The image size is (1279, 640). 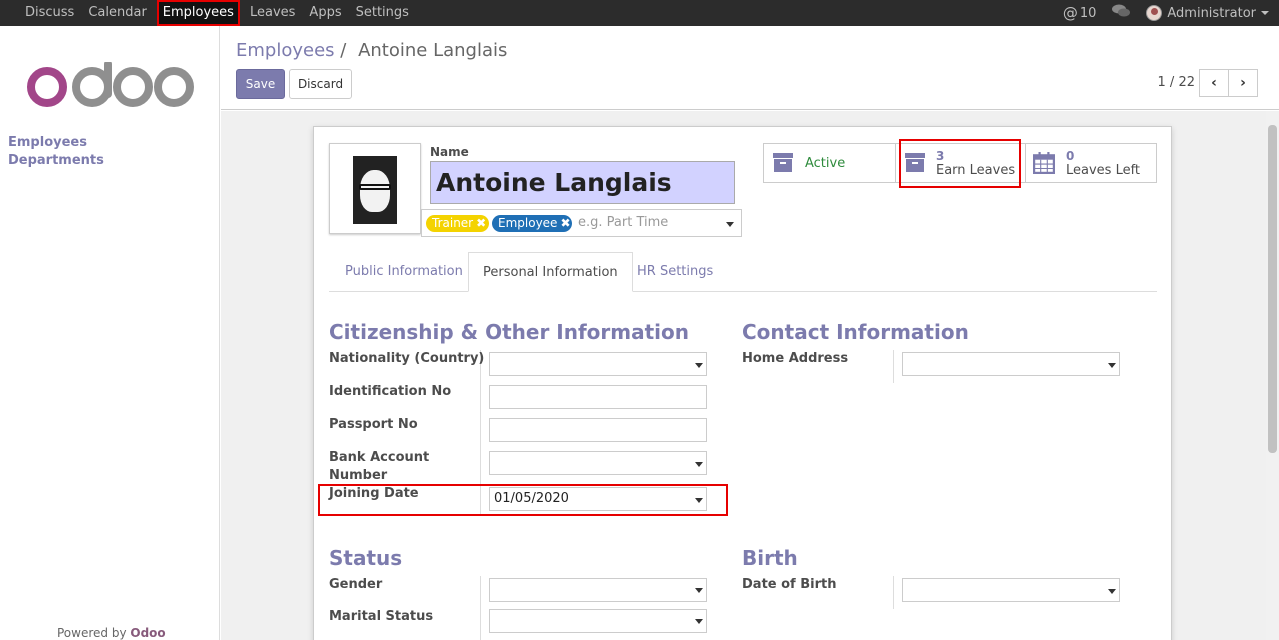 What do you see at coordinates (528, 223) in the screenshot?
I see `tag-label: Employee` at bounding box center [528, 223].